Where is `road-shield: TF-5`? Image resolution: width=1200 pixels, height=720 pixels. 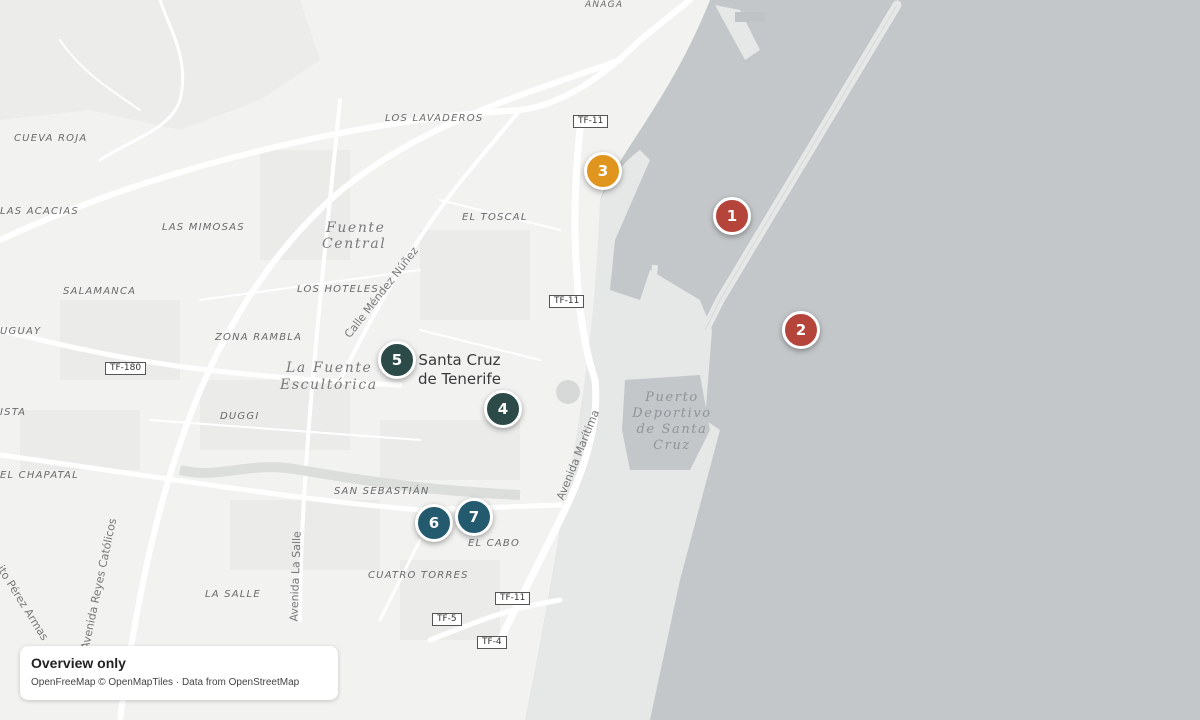 road-shield: TF-5 is located at coordinates (447, 619).